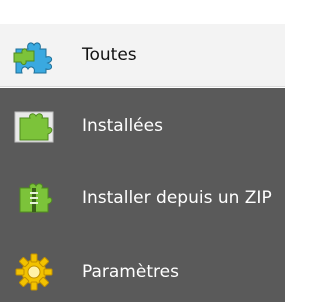 This screenshot has height=302, width=320. Describe the element at coordinates (177, 198) in the screenshot. I see `sidebar-item-label: Installer depuis un ZIP` at that location.